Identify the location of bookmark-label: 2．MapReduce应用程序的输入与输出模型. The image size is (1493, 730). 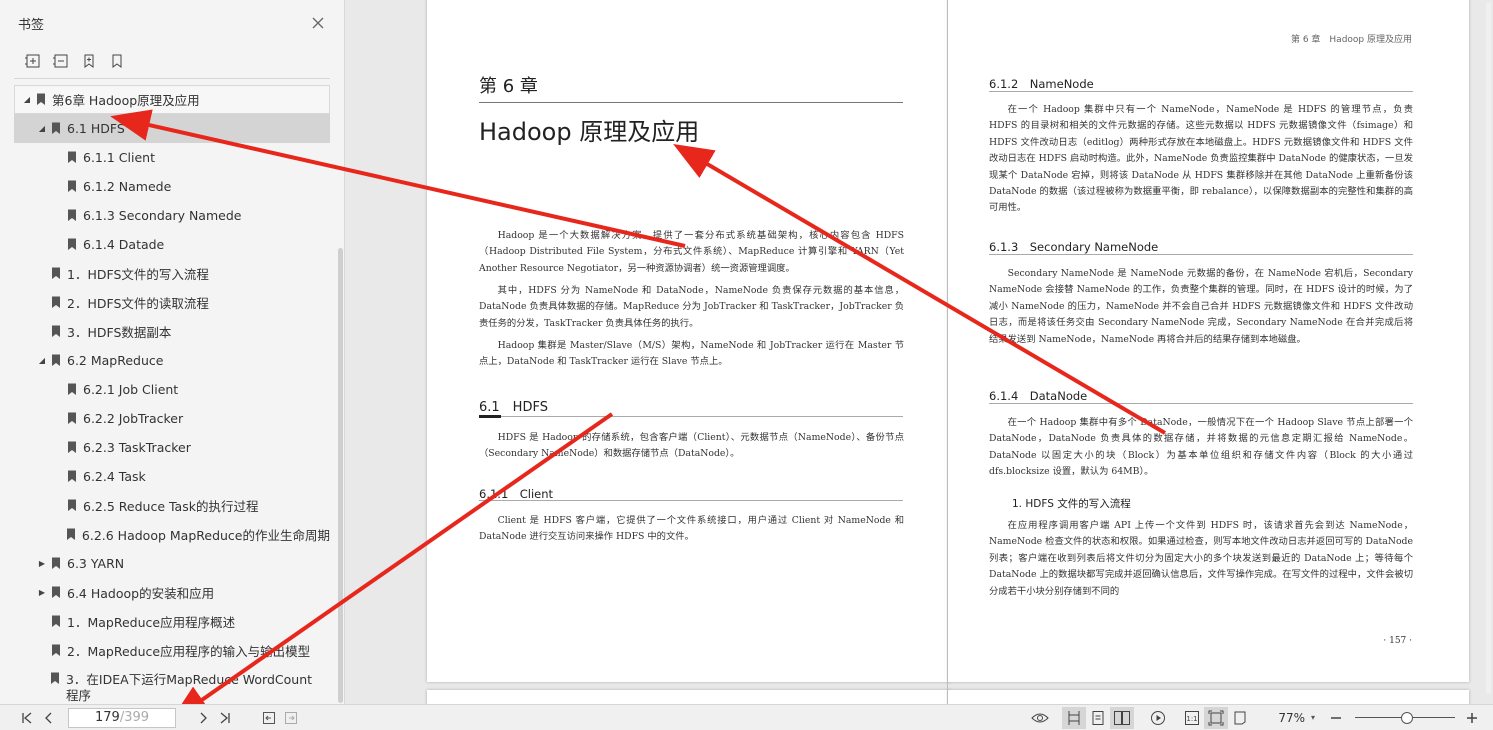
(189, 651).